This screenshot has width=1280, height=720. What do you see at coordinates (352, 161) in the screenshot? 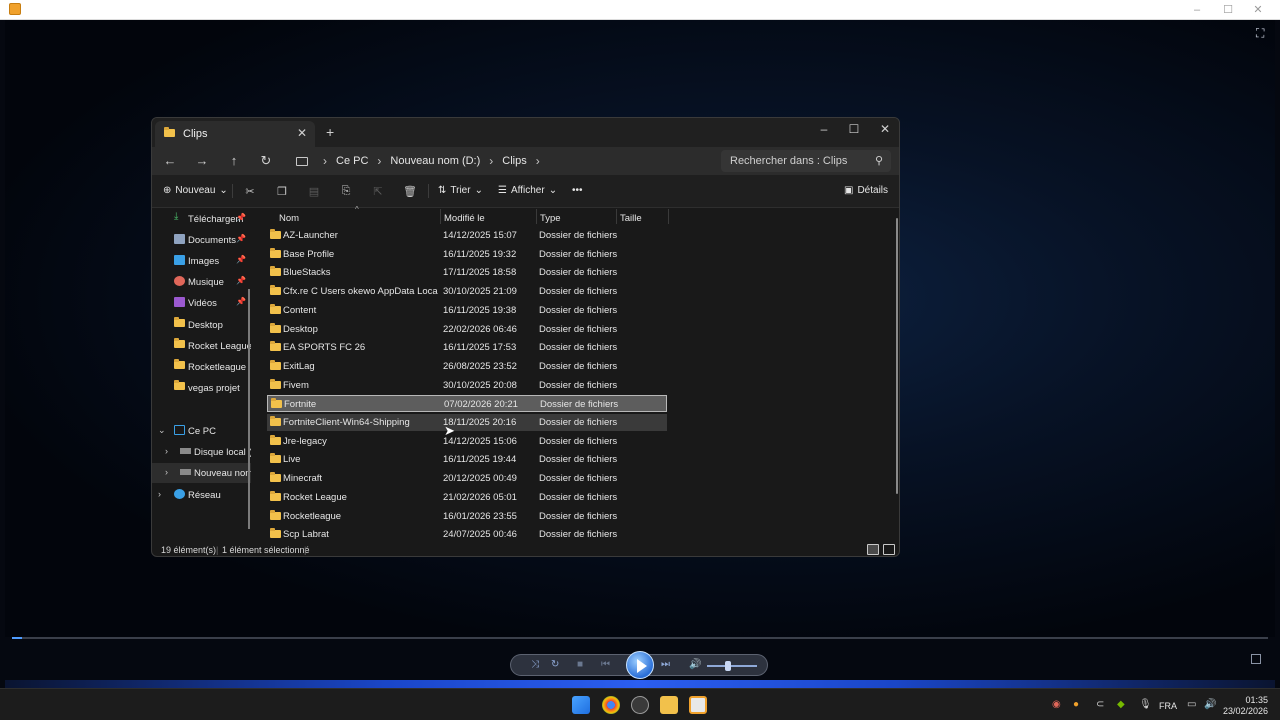
I see `breadcrumb-this-pc: Ce PC` at bounding box center [352, 161].